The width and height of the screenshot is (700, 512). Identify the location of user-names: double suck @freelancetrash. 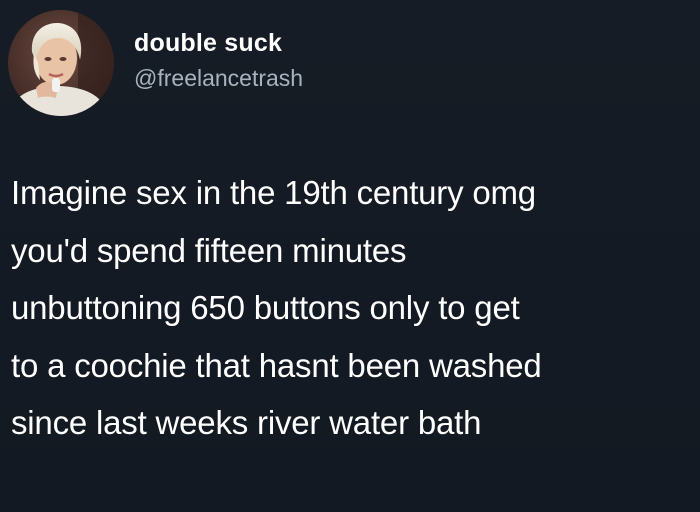
(218, 60).